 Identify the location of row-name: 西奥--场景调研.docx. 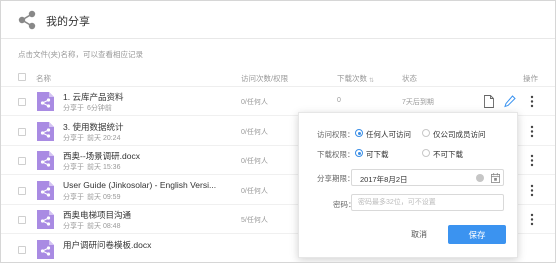
(101, 156).